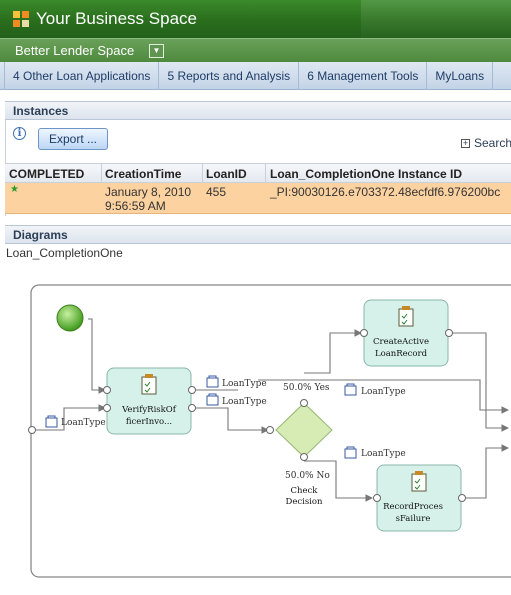 The width and height of the screenshot is (511, 595). What do you see at coordinates (406, 333) in the screenshot?
I see `task-create-active-loan-record: CreateActive LoanRecord` at bounding box center [406, 333].